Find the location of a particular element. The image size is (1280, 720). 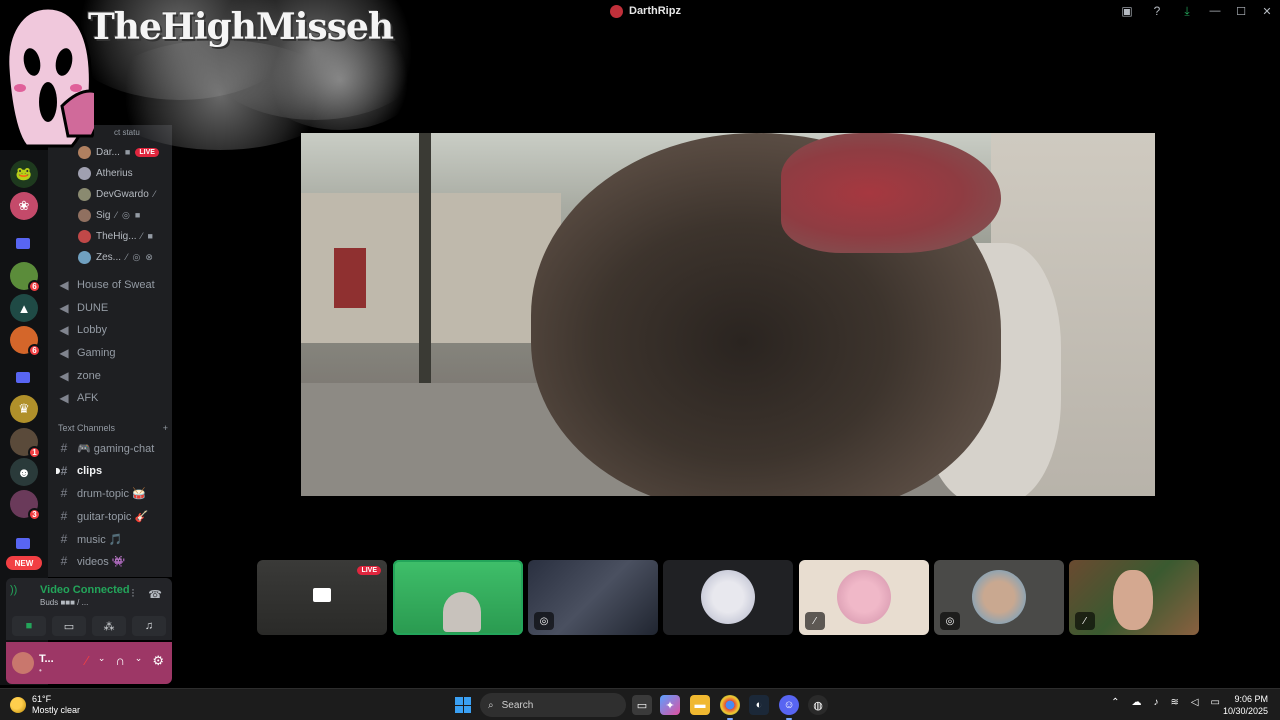

voice-channel-afk: ◀ AFK is located at coordinates (113, 398).